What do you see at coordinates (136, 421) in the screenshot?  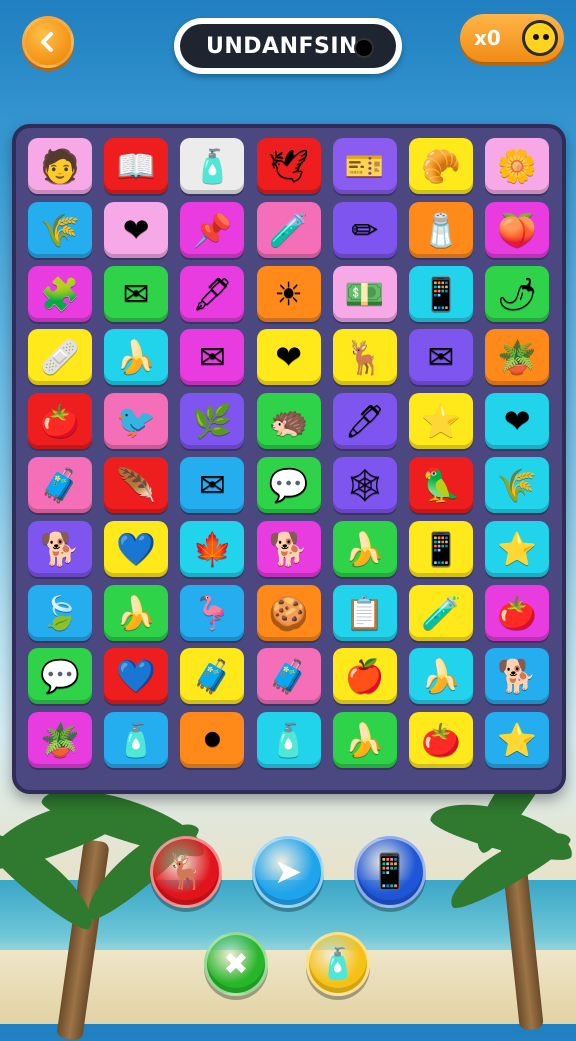 I see `tile-r5-c2: 🐦` at bounding box center [136, 421].